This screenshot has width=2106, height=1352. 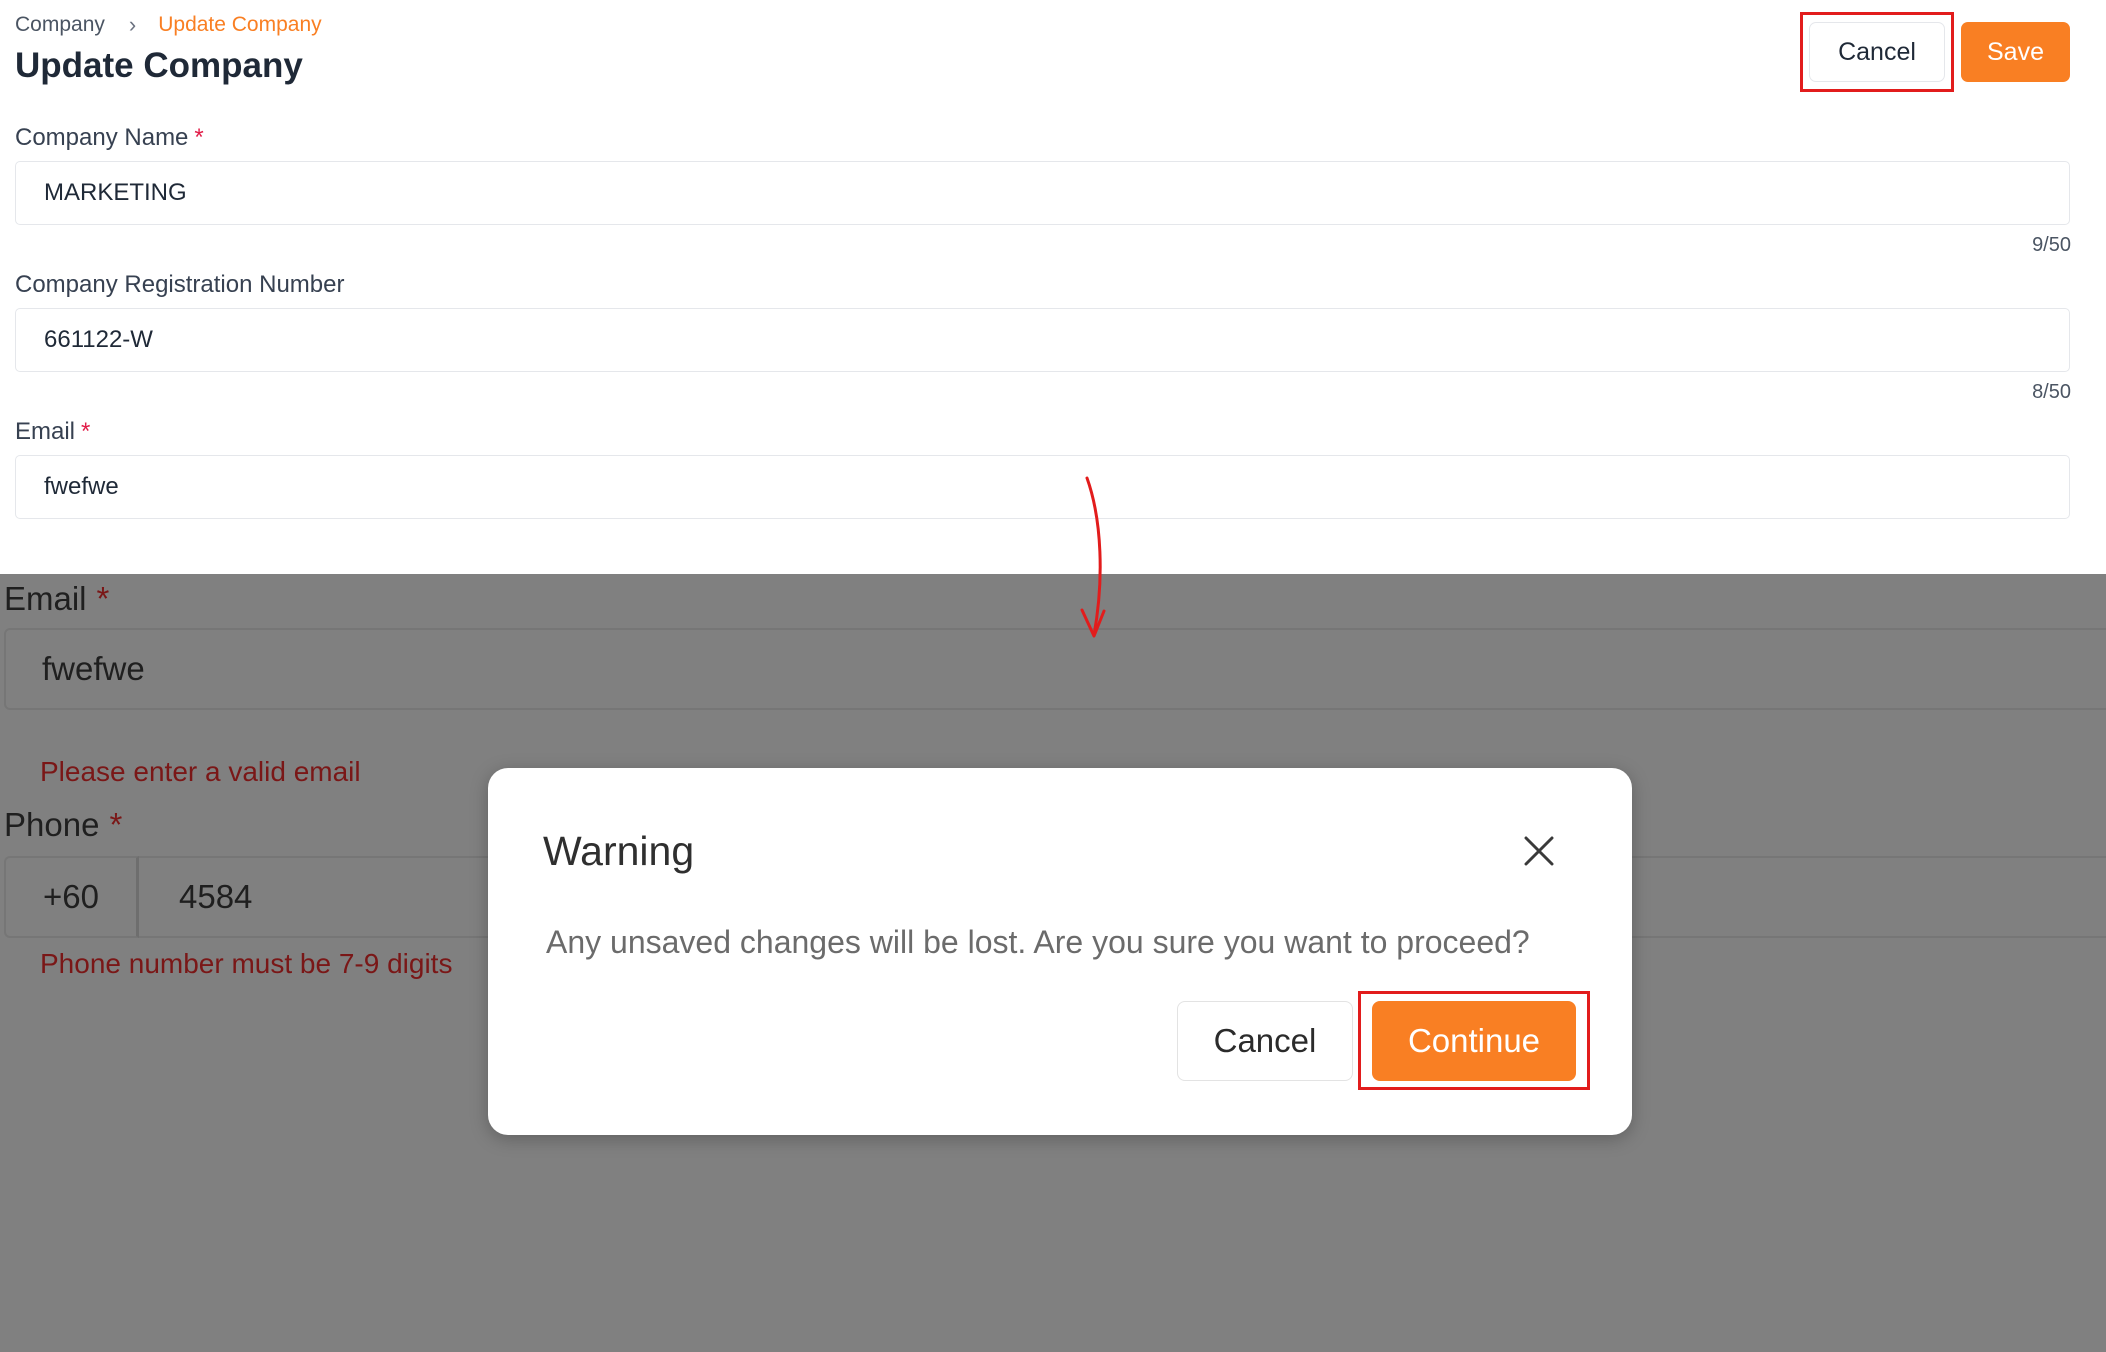 What do you see at coordinates (52, 824) in the screenshot?
I see `zoomed-phone-label-text: Phone` at bounding box center [52, 824].